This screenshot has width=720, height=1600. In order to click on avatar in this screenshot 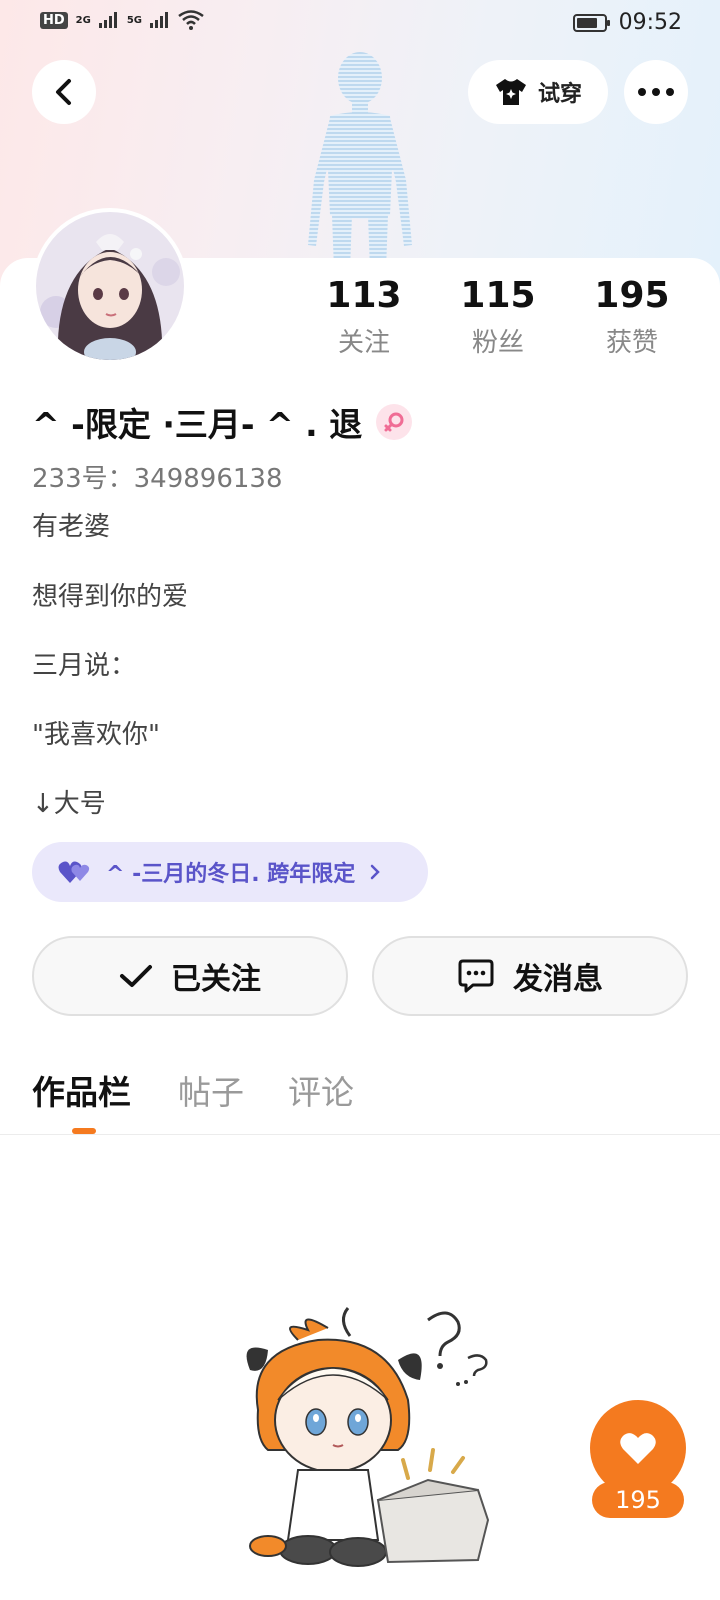, I will do `click(110, 286)`.